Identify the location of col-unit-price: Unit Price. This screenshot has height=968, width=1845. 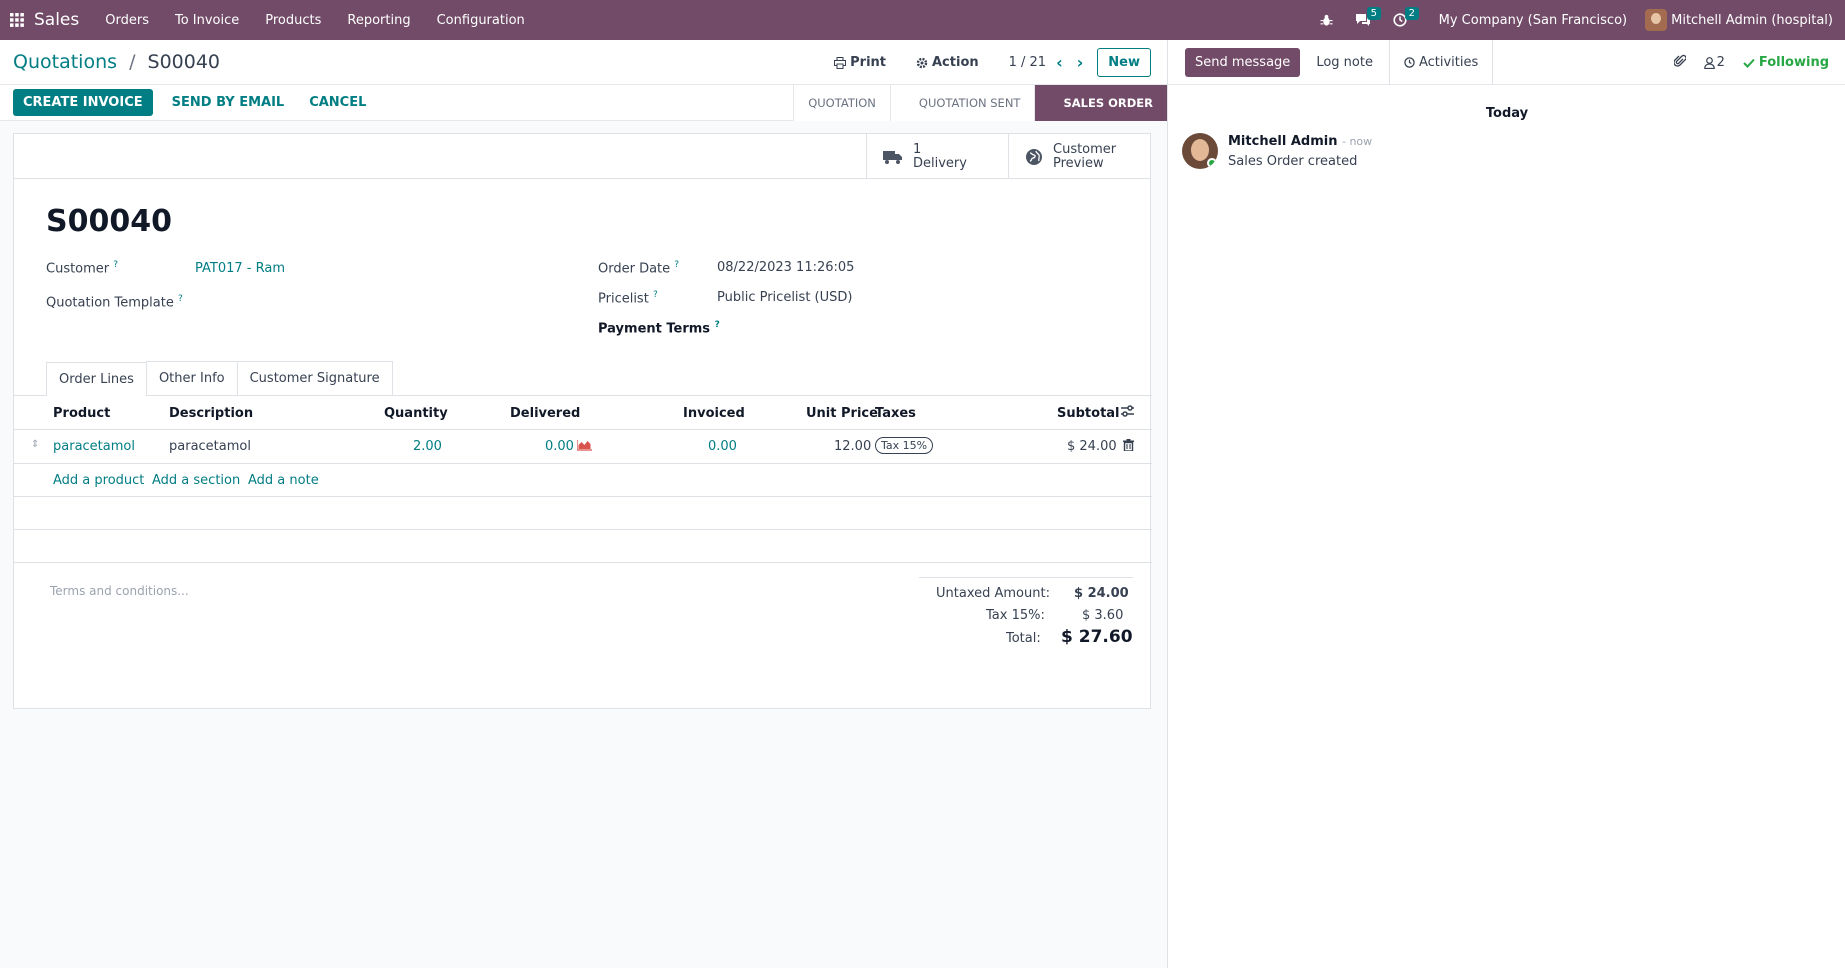
(842, 413).